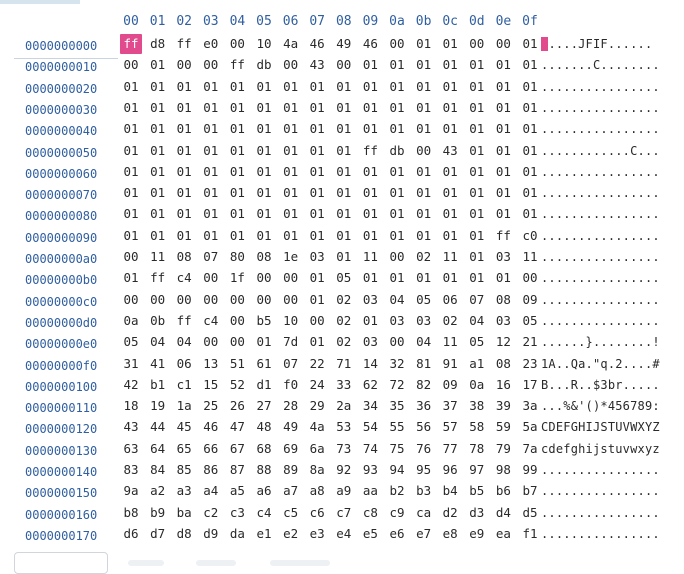 The height and width of the screenshot is (574, 684). I want to click on hex-byte: 47, so click(237, 427).